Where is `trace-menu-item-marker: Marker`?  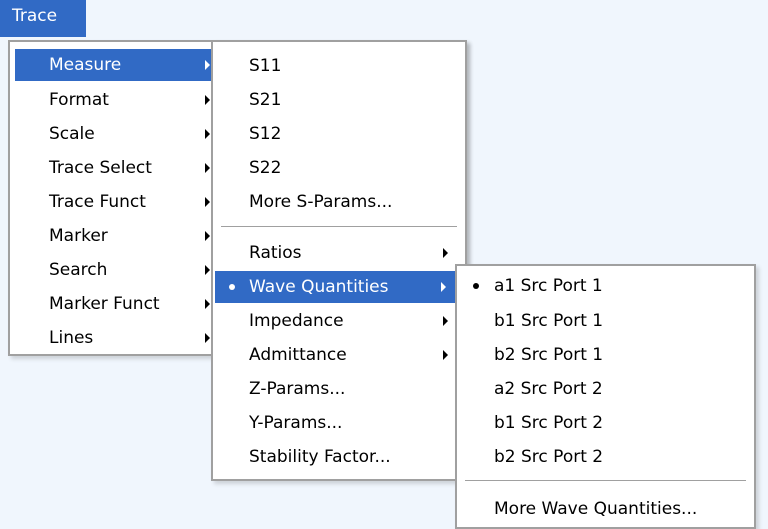
trace-menu-item-marker: Marker is located at coordinates (116, 236).